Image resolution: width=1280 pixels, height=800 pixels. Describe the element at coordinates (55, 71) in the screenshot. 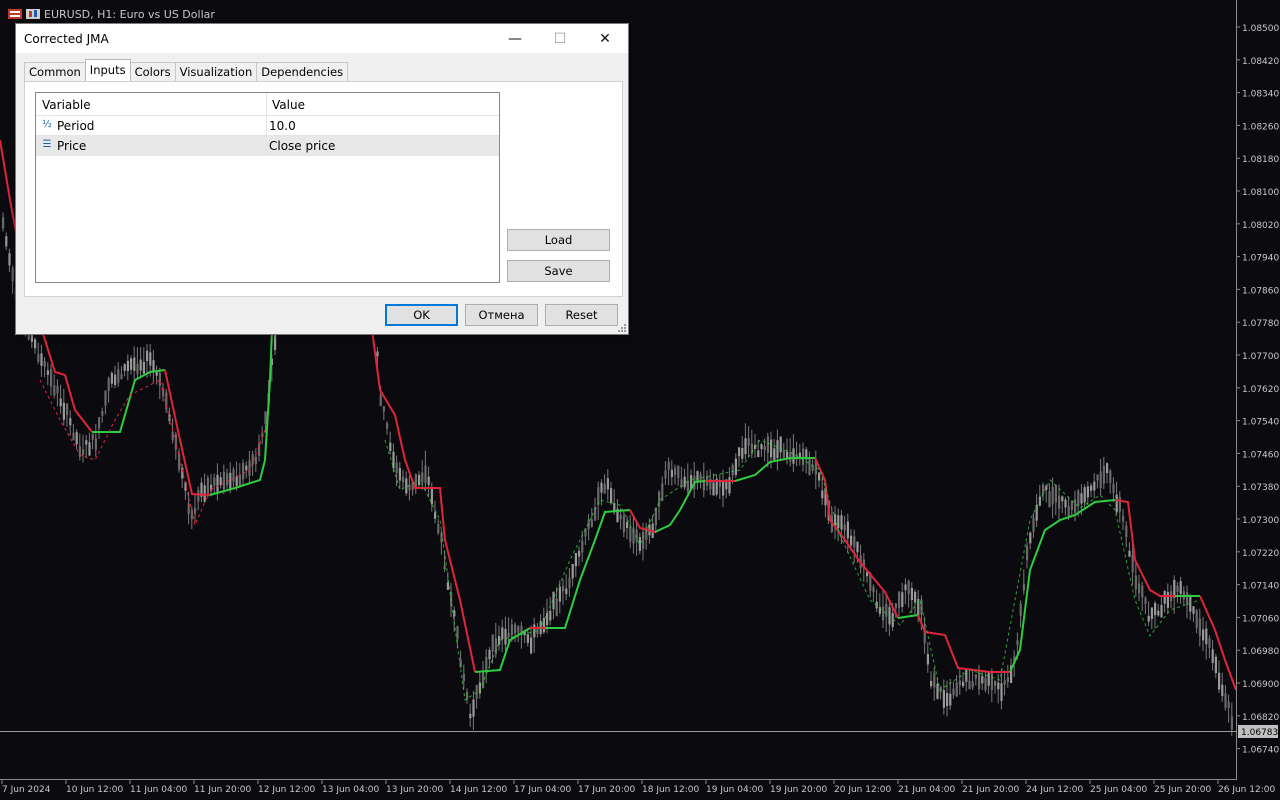

I see `tab-common: Common` at that location.